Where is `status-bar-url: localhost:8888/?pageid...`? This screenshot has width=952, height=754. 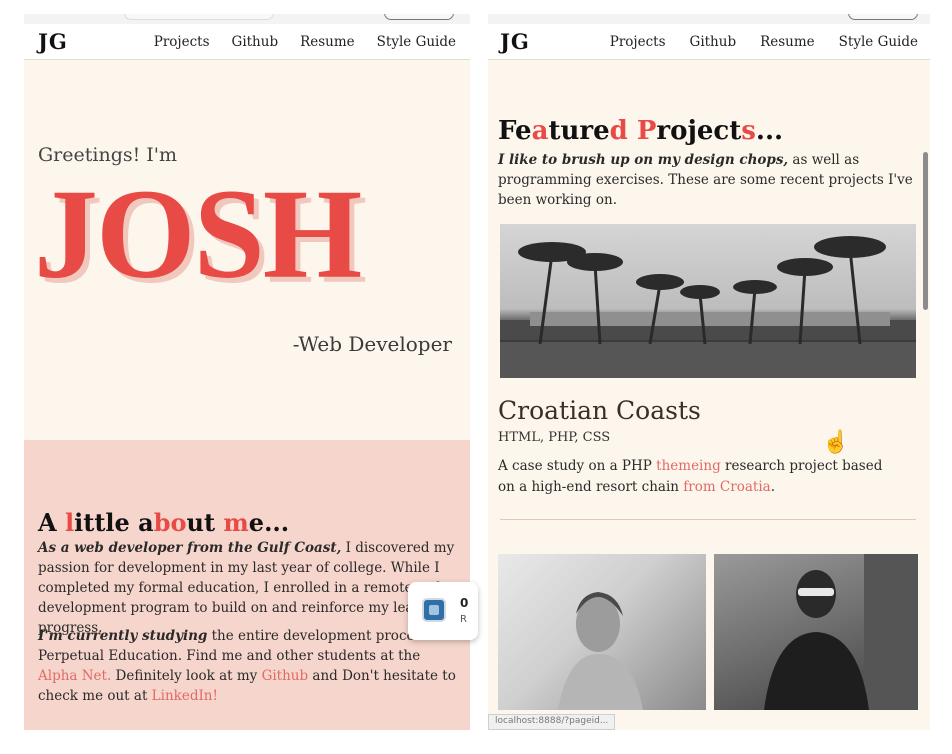 status-bar-url: localhost:8888/?pageid... is located at coordinates (552, 722).